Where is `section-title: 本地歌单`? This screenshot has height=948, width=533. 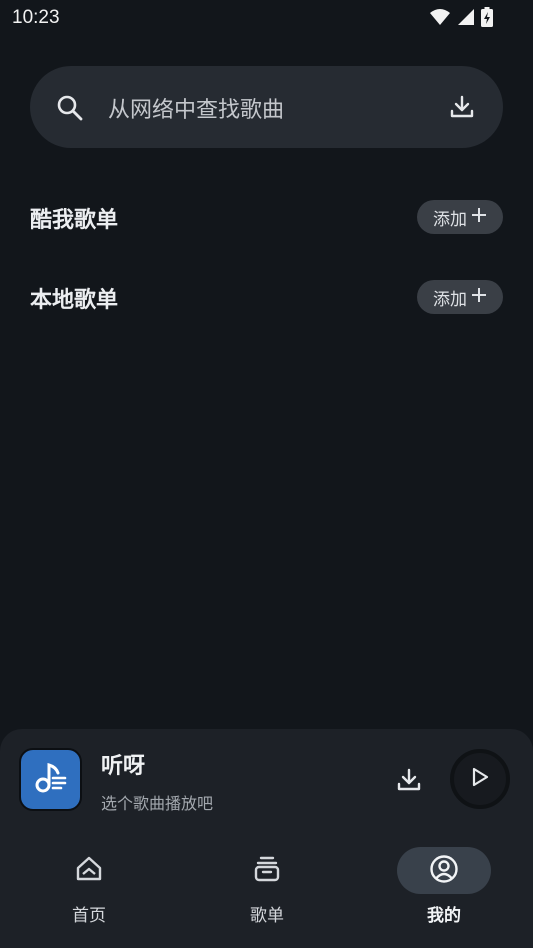 section-title: 本地歌单 is located at coordinates (74, 300).